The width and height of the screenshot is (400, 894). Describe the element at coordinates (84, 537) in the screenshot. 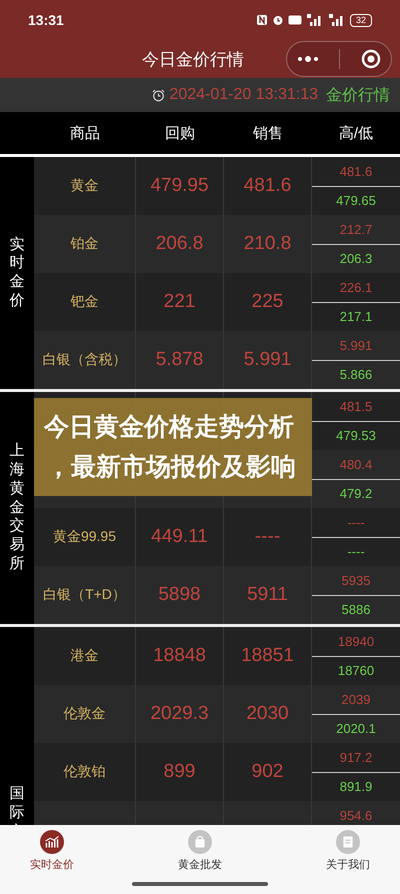

I see `product-name: 黄金99.95` at that location.